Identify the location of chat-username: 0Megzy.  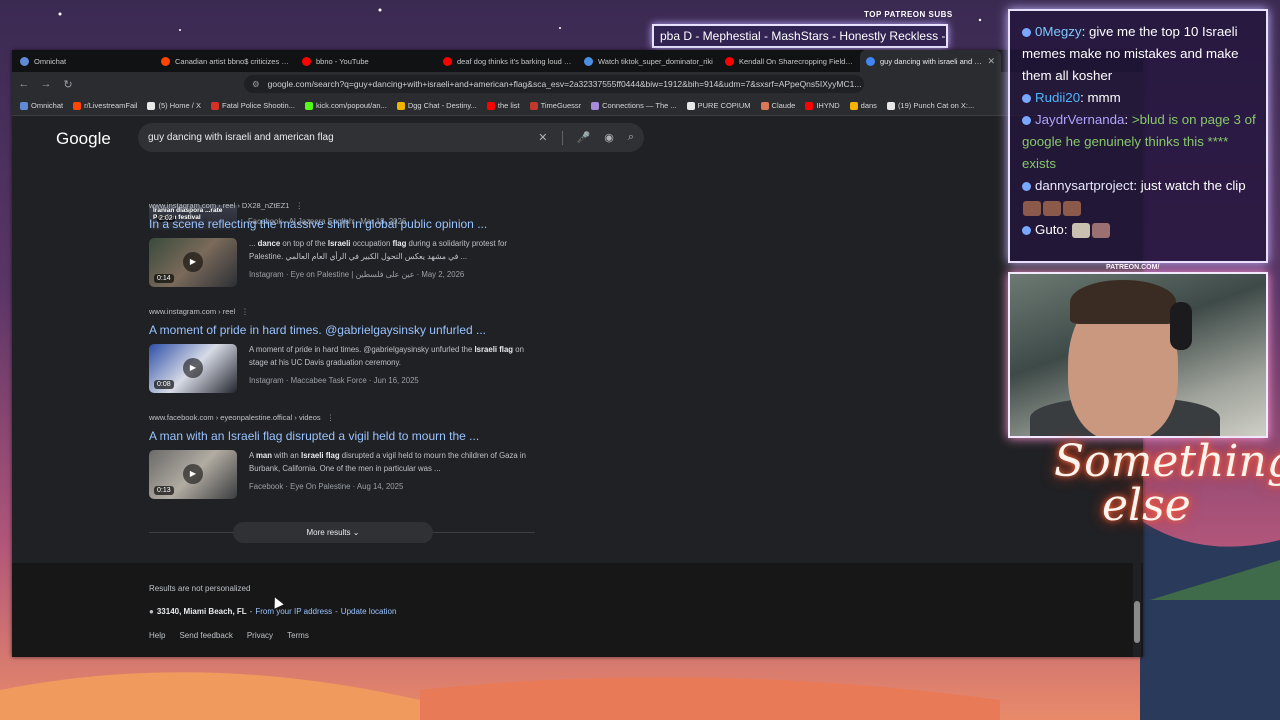
(1058, 31).